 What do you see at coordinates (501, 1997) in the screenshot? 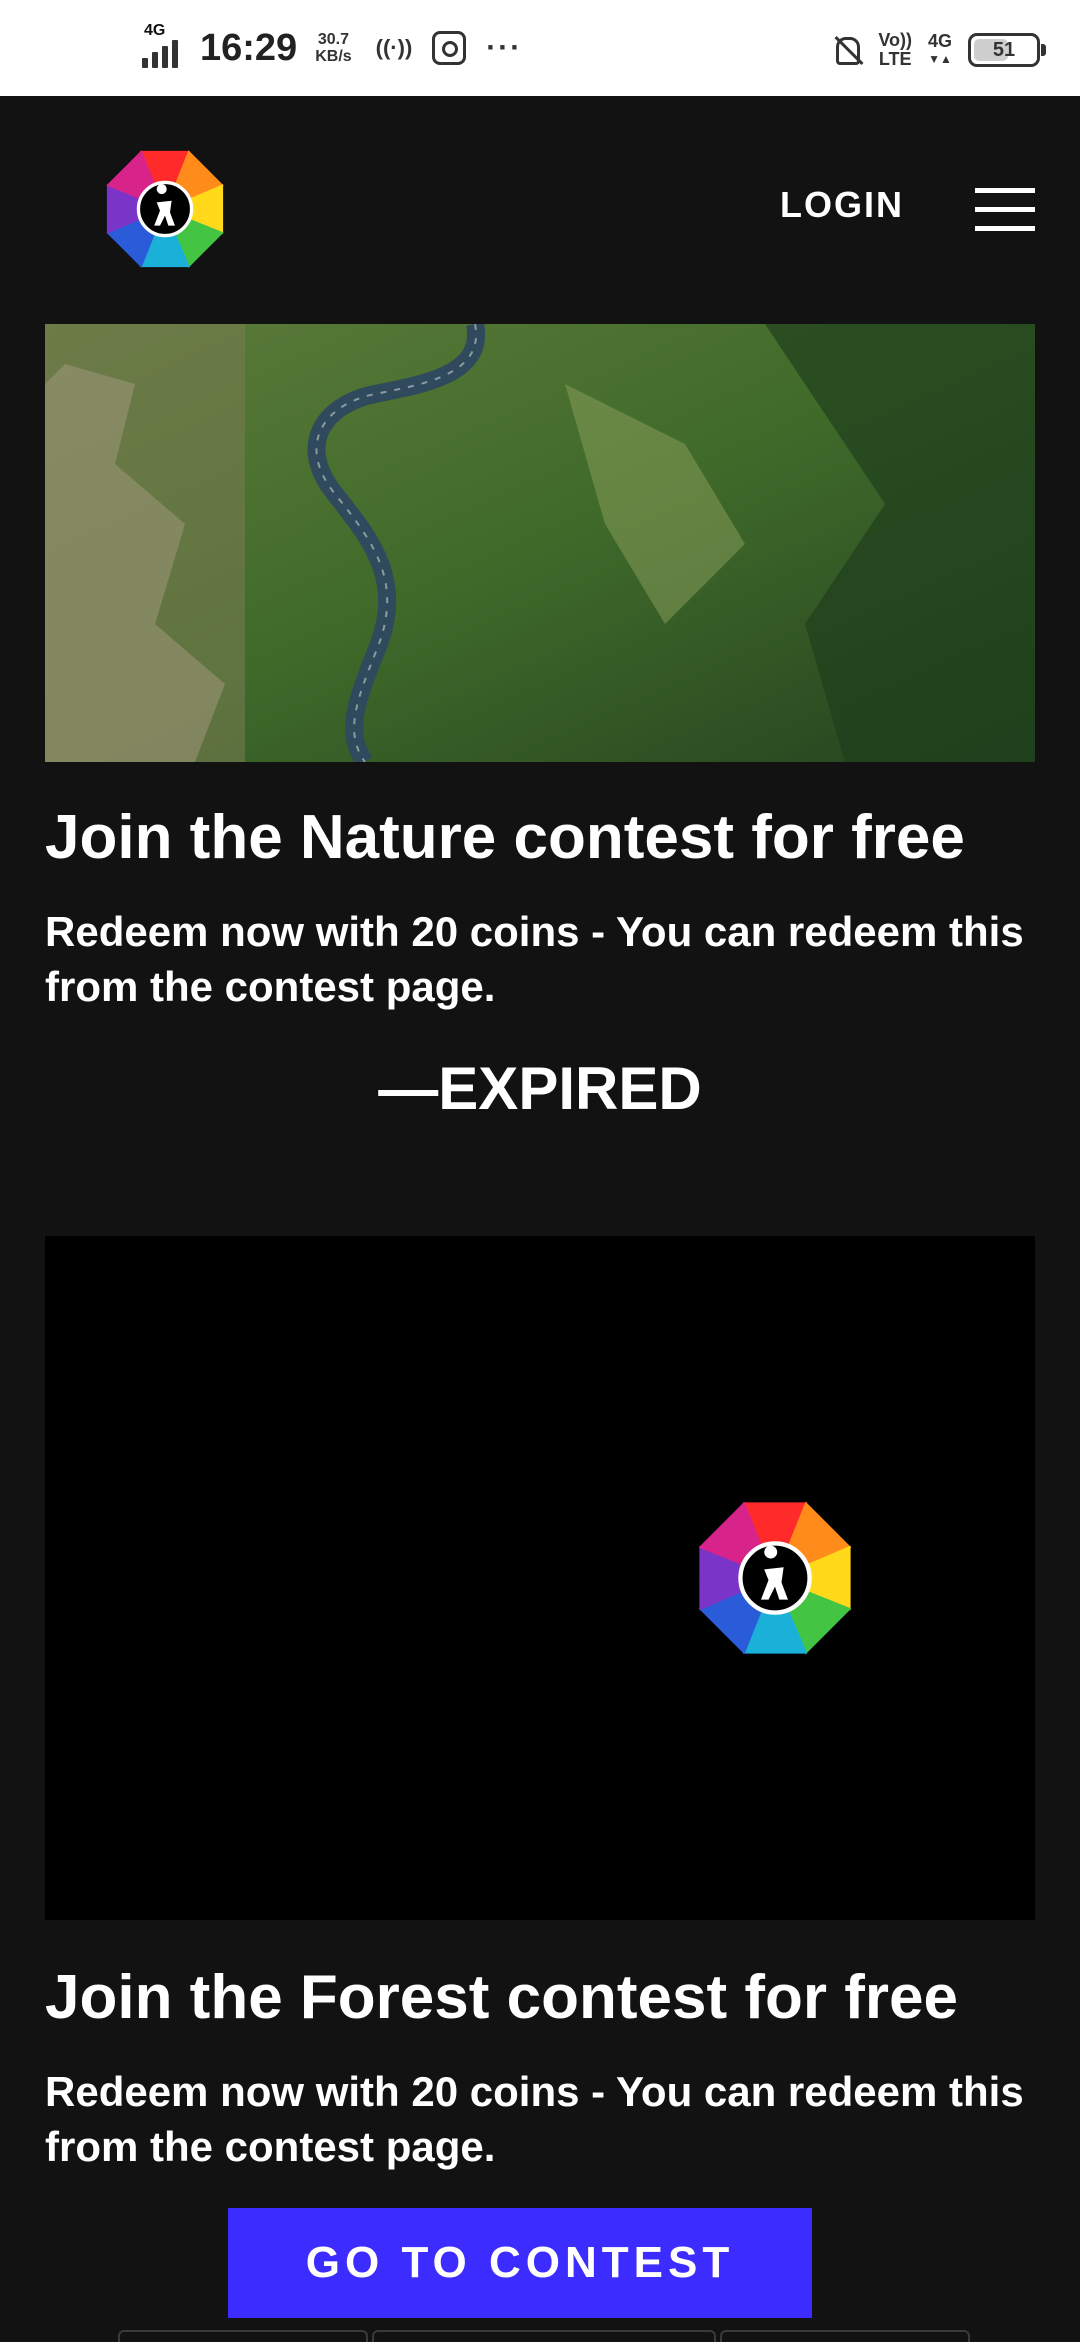
I see `contest-title: Join the Forest contest for free` at bounding box center [501, 1997].